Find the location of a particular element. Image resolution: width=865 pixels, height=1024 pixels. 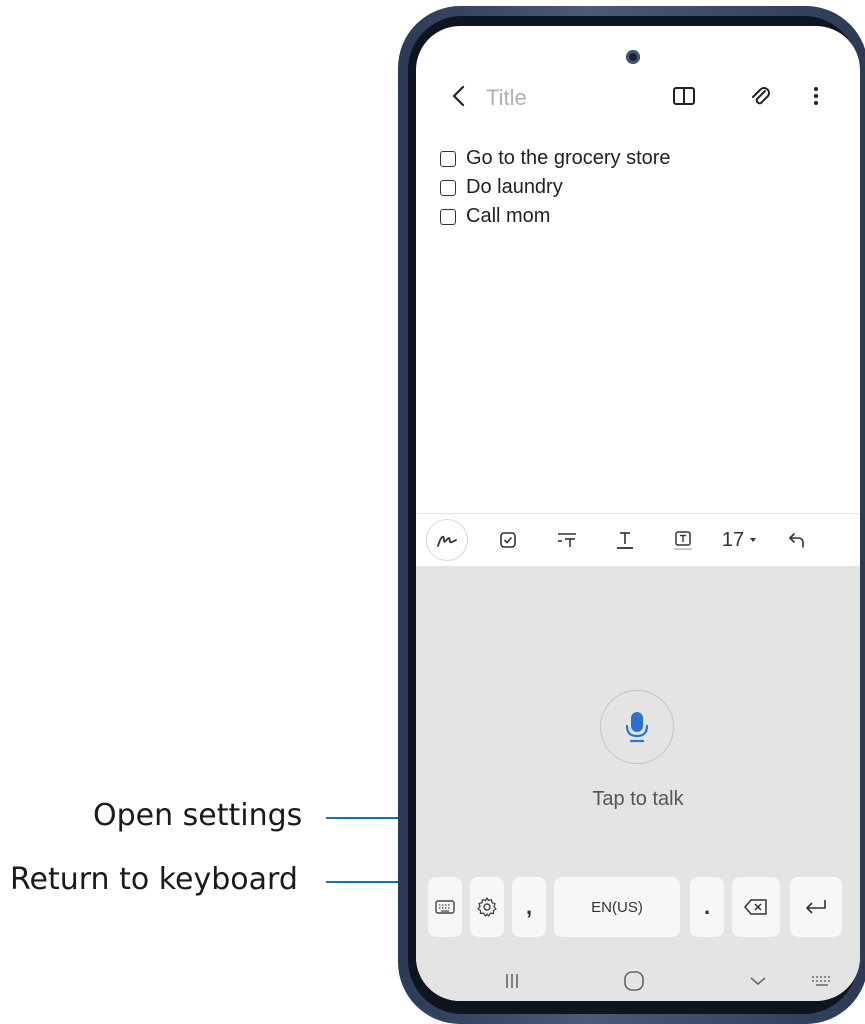

microphone-icon is located at coordinates (637, 727).